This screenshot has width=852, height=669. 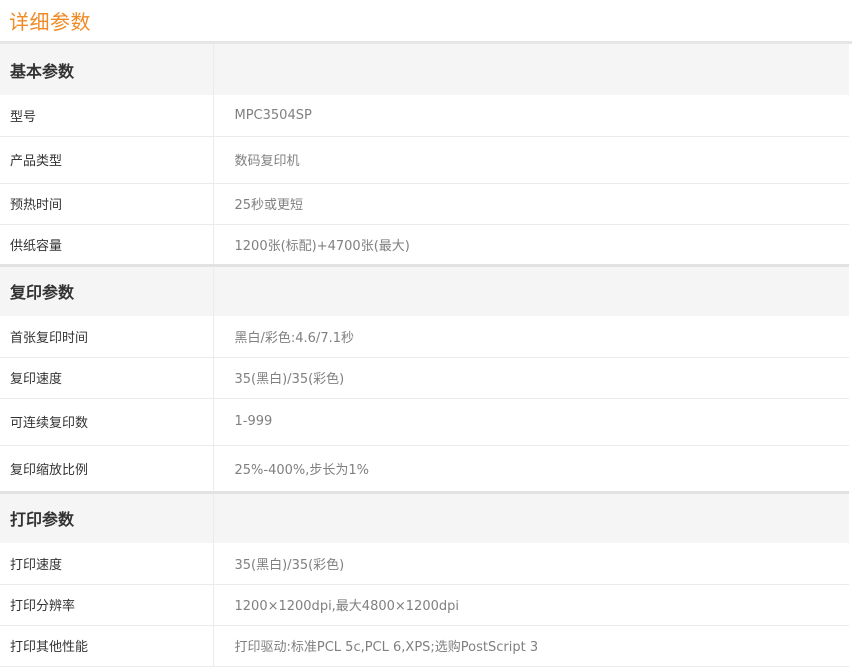 I want to click on section-title: 复印参数, so click(x=107, y=289).